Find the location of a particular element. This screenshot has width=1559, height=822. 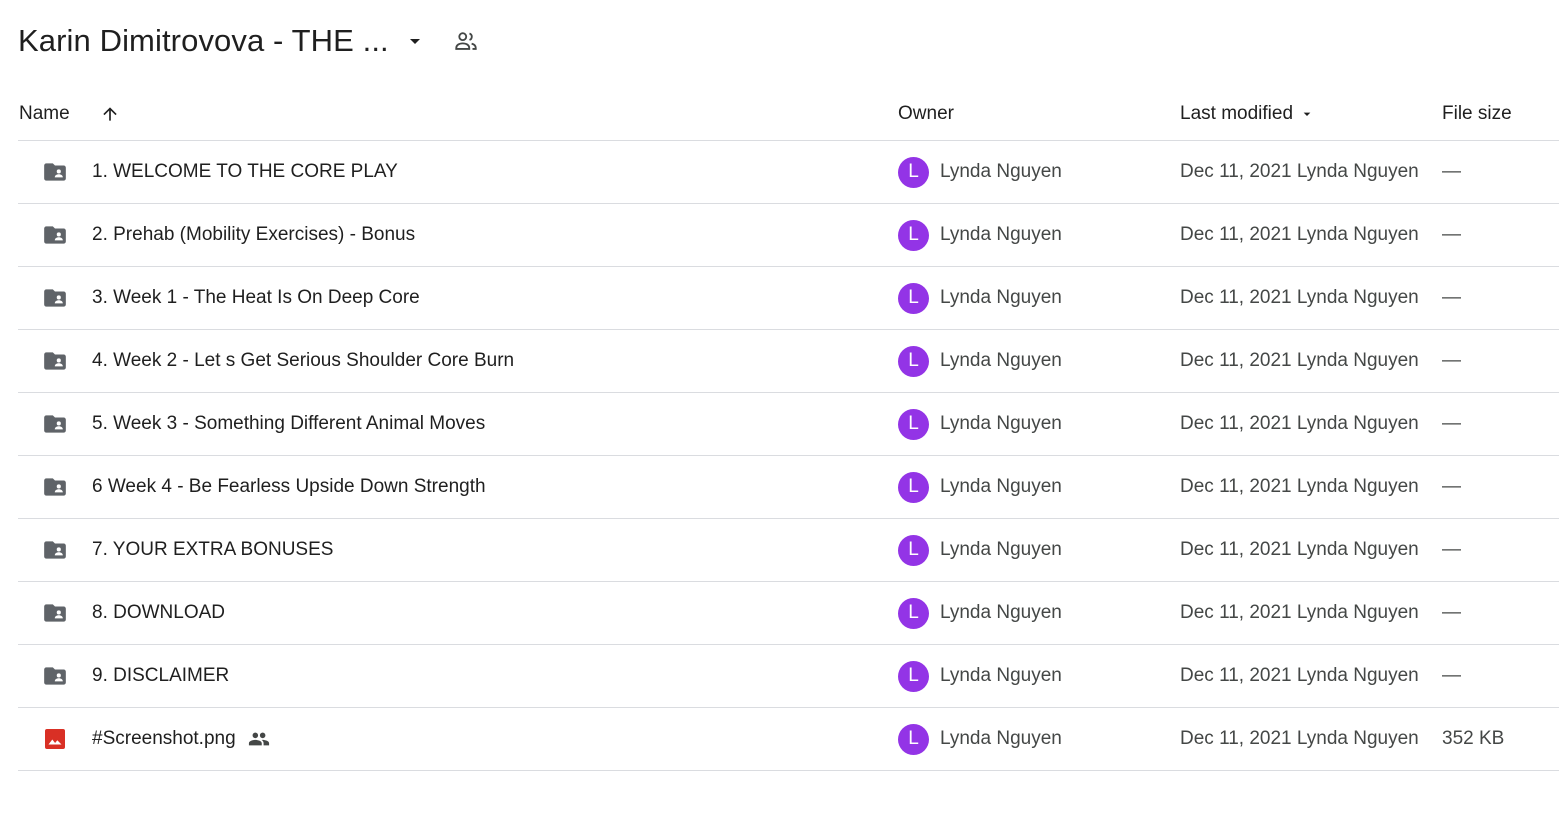

file-list-header: Name Owner Last modified File size is located at coordinates (788, 114).